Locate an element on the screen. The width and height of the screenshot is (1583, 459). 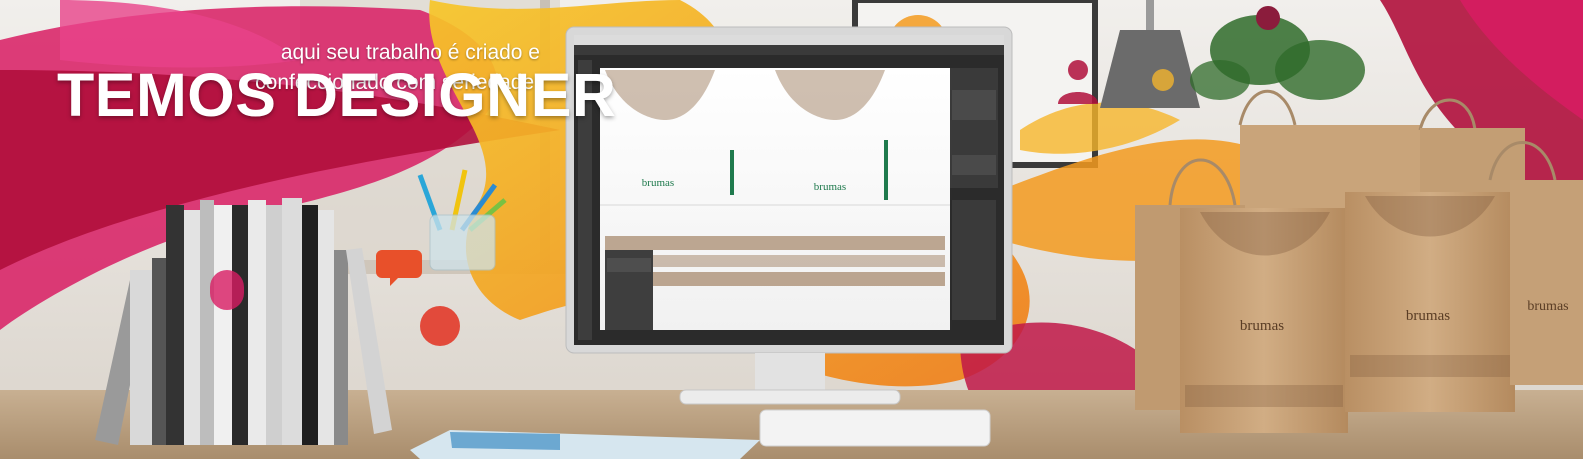
keyboard is located at coordinates (875, 428).